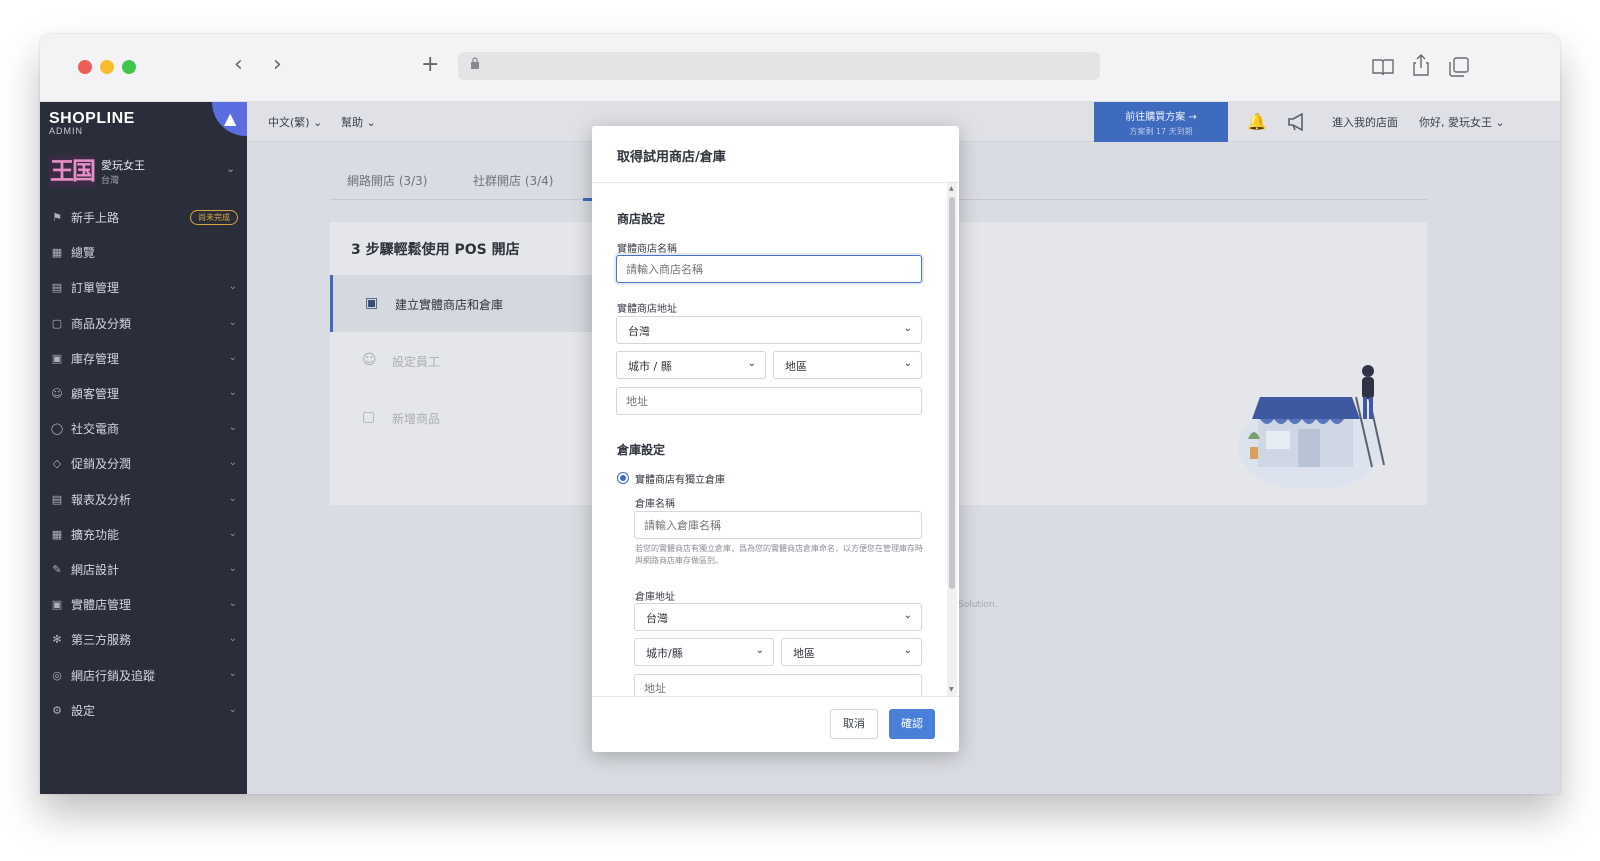 Image resolution: width=1600 pixels, height=861 pixels. What do you see at coordinates (95, 569) in the screenshot?
I see `sidebar-item-label: 網店設計` at bounding box center [95, 569].